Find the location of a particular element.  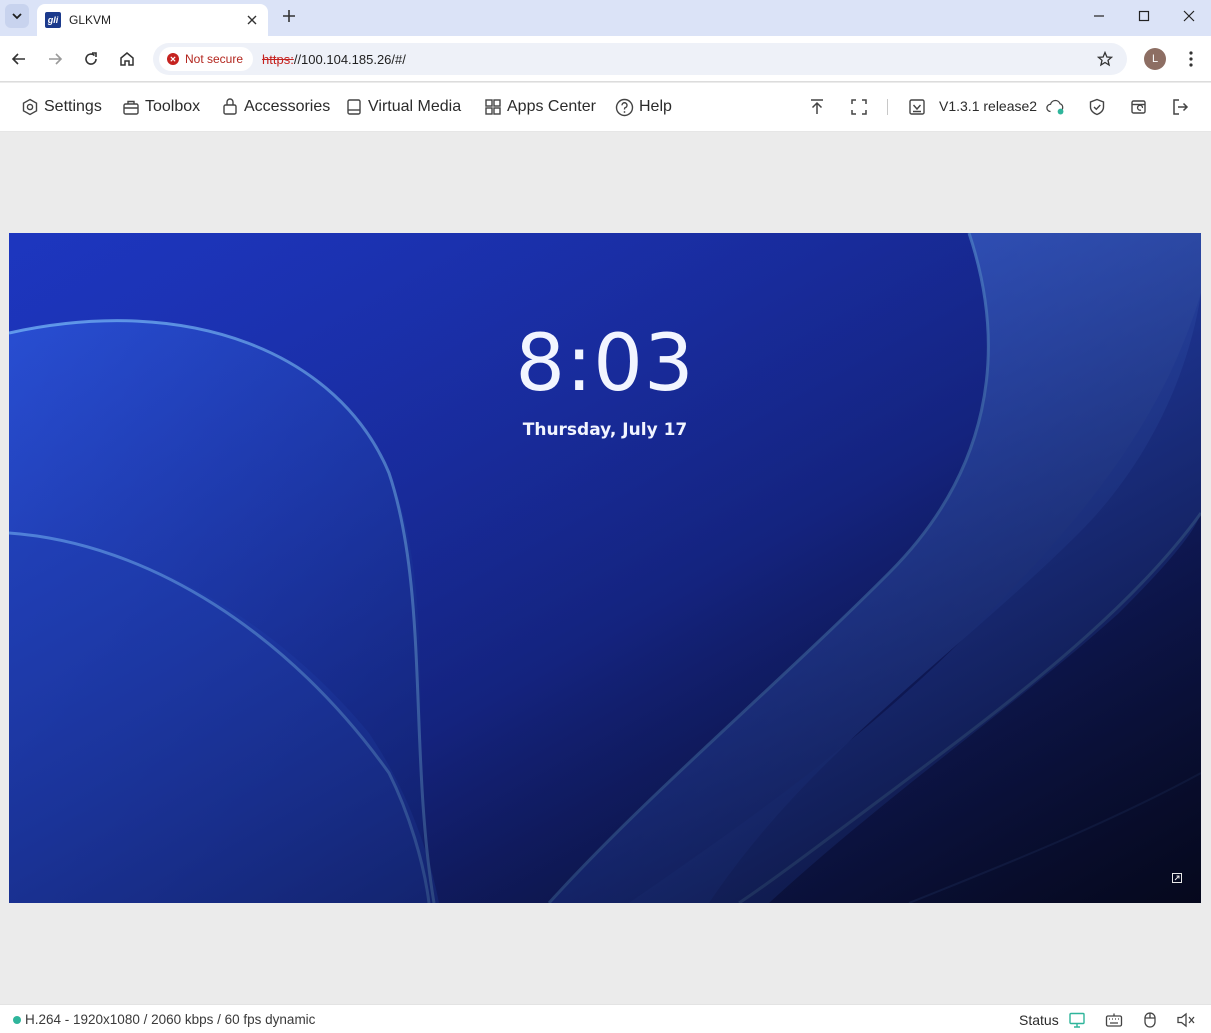

cloud-connected-icon is located at coordinates (1055, 107).